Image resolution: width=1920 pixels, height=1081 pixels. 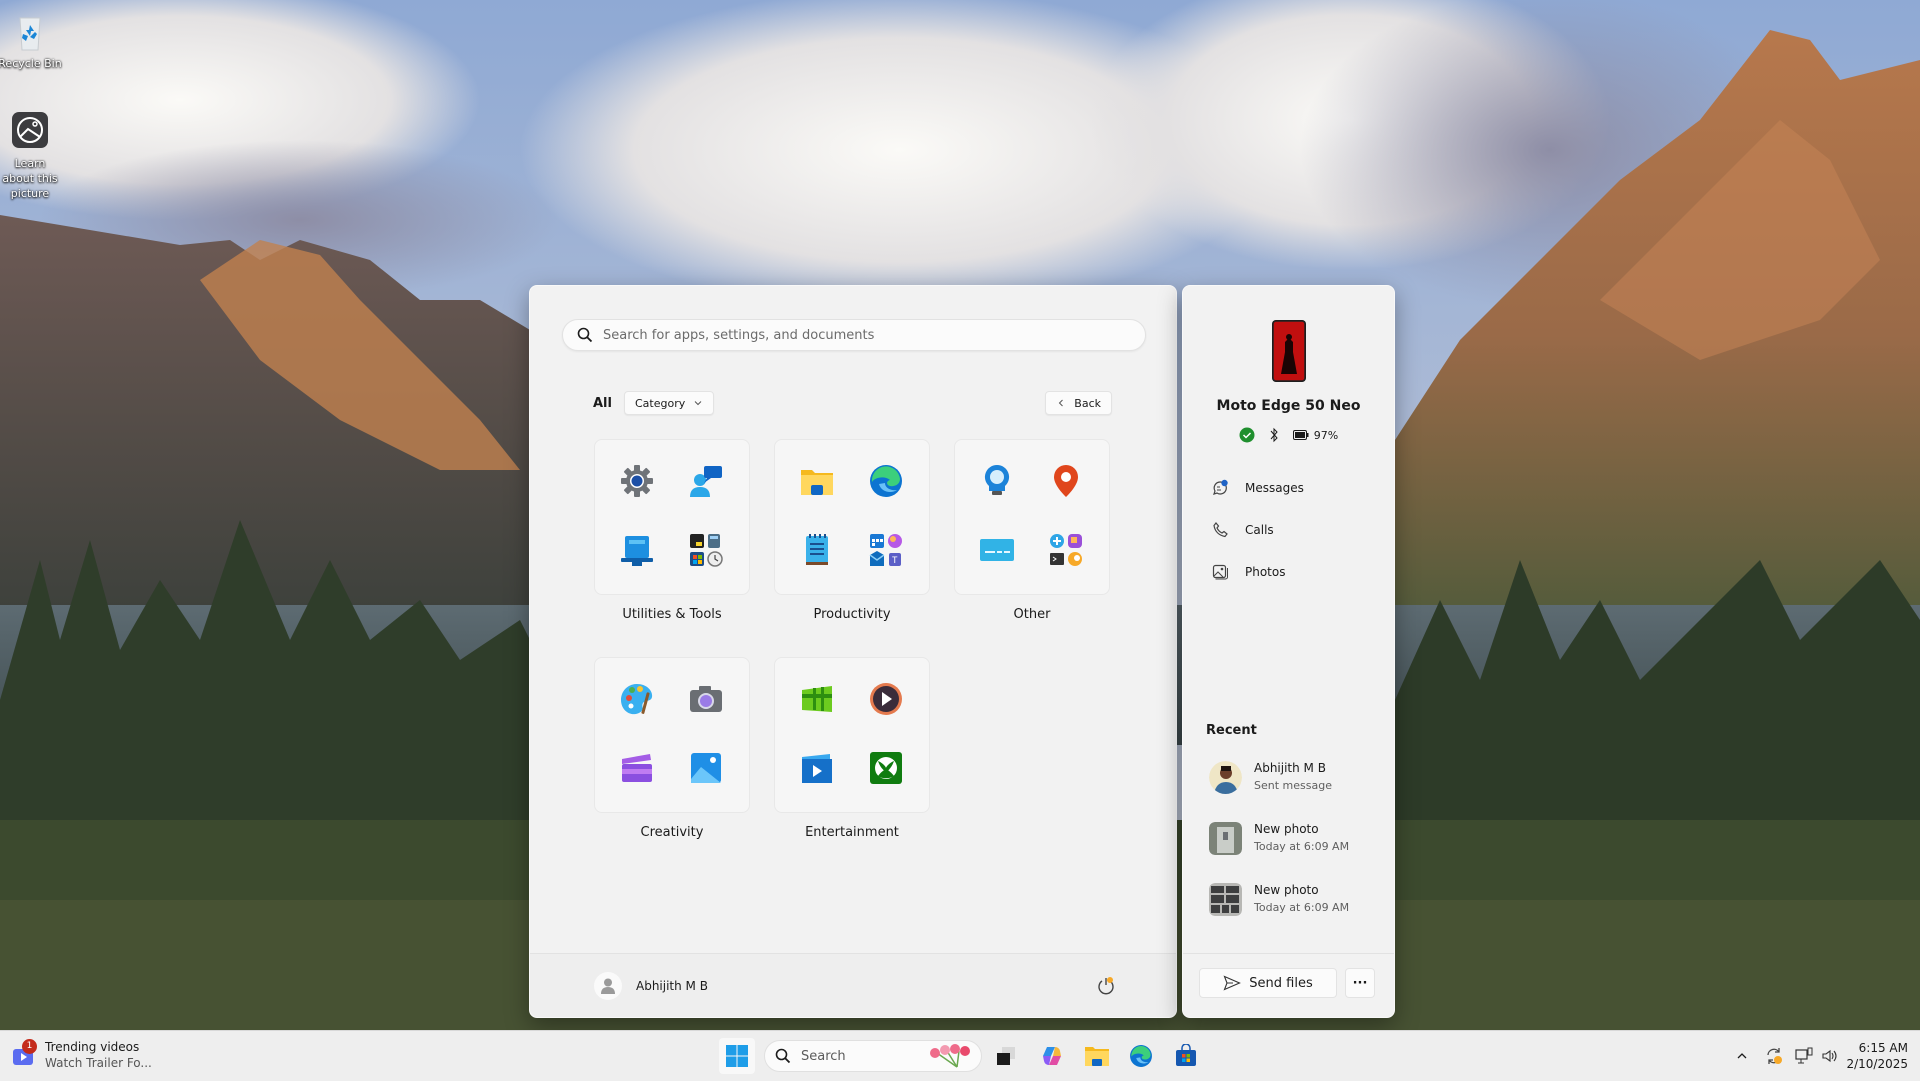 I want to click on category-creativity: Creativity, so click(x=672, y=748).